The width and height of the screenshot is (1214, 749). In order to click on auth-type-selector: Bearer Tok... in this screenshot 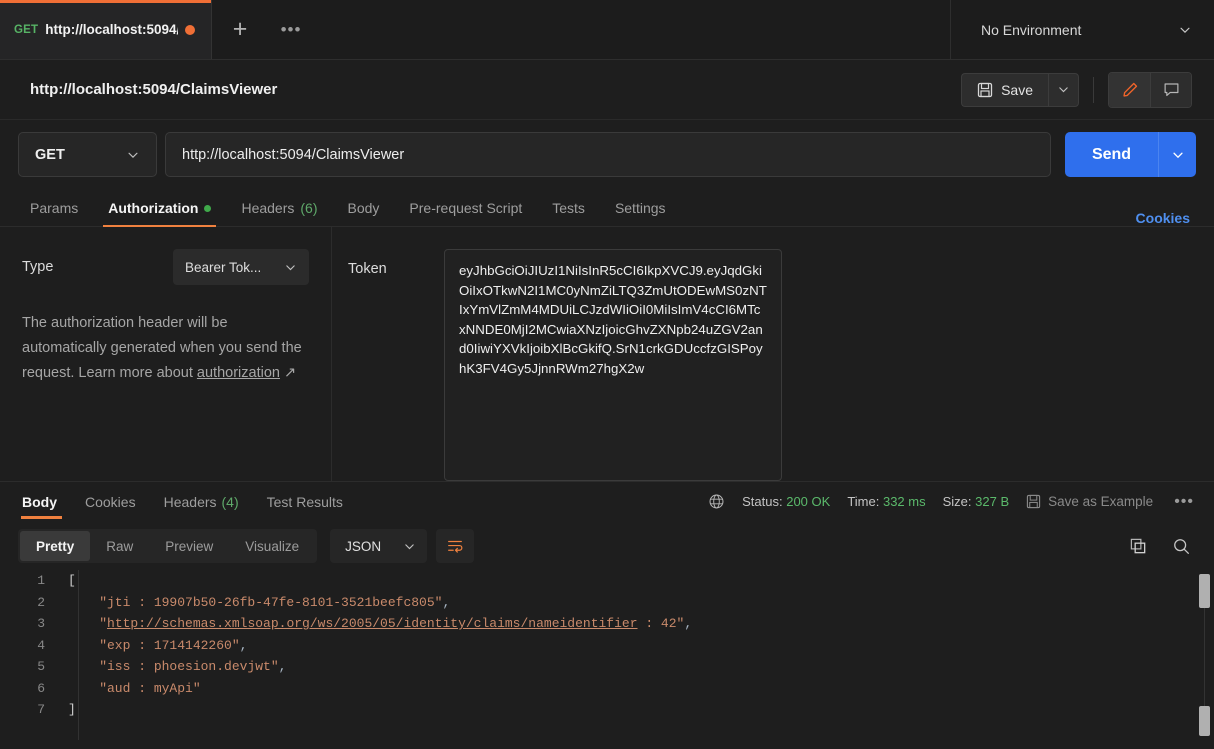, I will do `click(241, 267)`.